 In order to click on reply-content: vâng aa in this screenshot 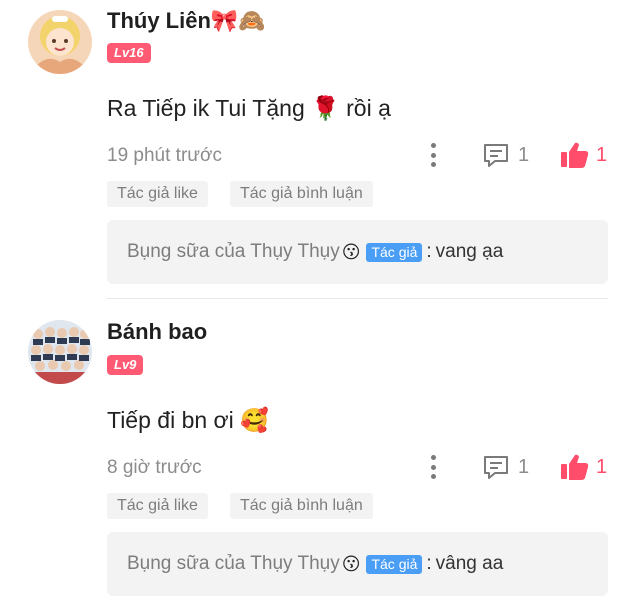, I will do `click(469, 563)`.